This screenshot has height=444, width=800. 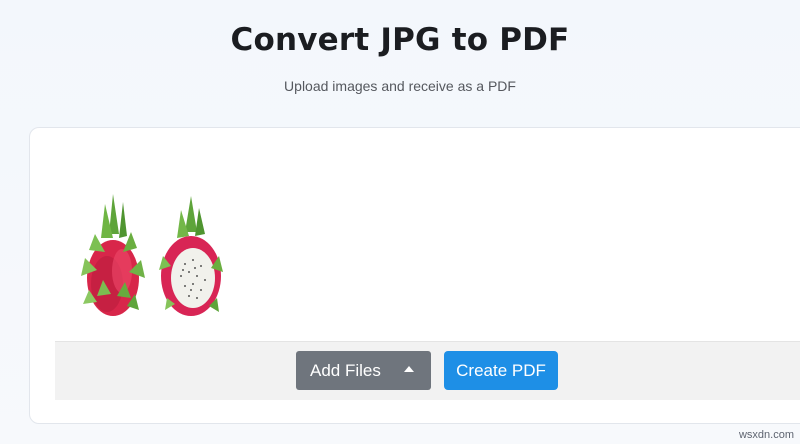 I want to click on uploaded-image-thumbnail, so click(x=153, y=256).